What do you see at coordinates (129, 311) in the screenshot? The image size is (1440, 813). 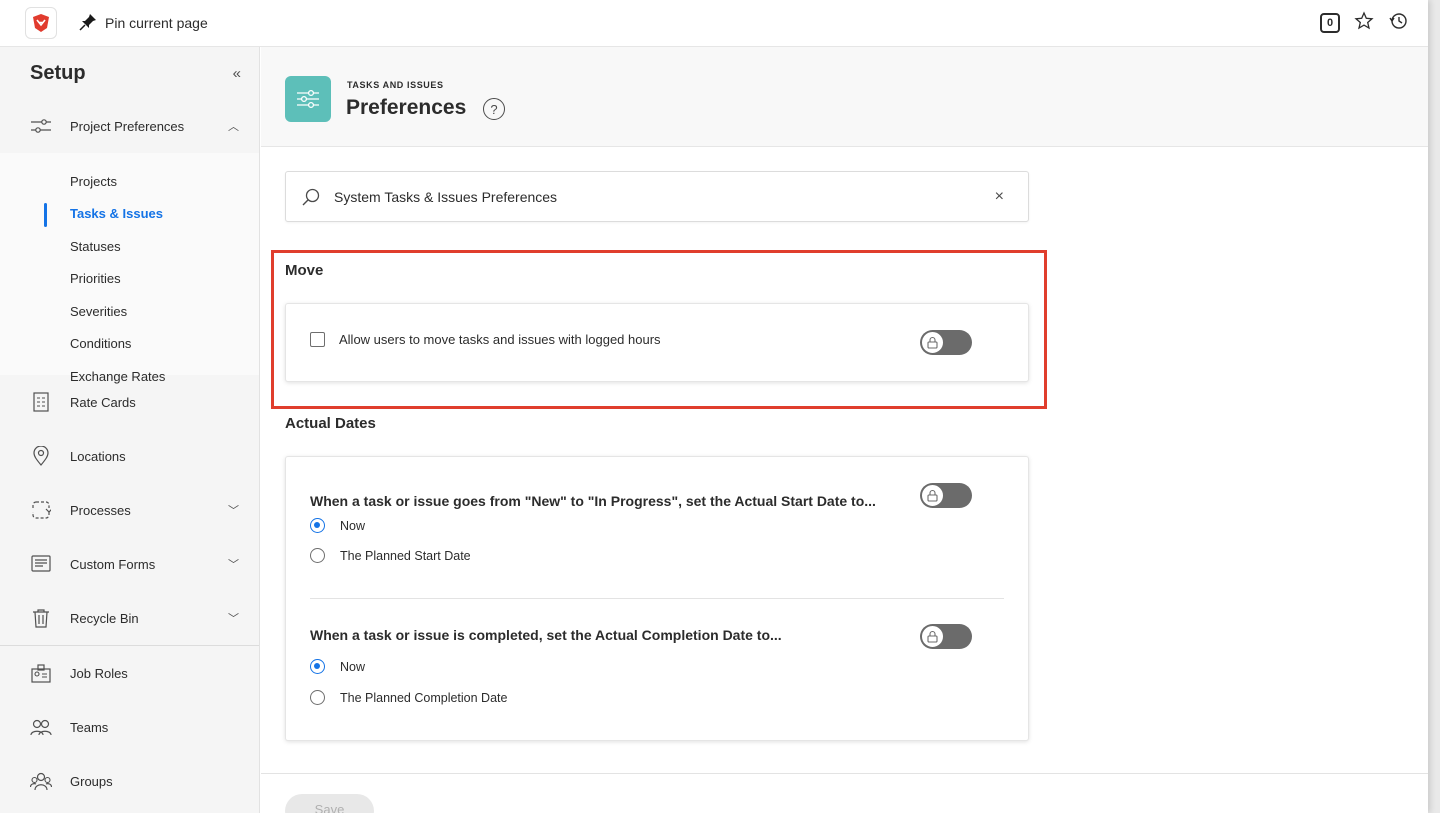 I see `sidebar-subitem-severities: Severities` at bounding box center [129, 311].